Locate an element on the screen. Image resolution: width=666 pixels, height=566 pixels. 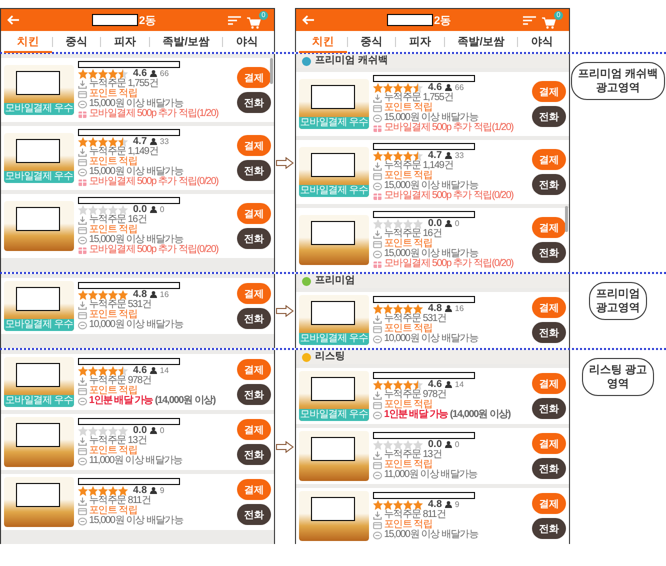
store-info-text: 누적주문 13건 is located at coordinates (118, 441).